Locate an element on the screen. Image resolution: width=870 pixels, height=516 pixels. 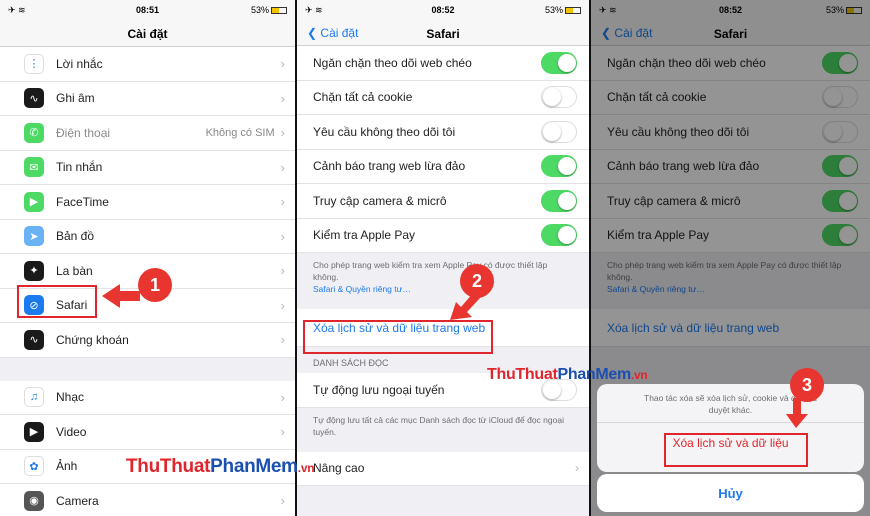
toggle-label: Ngăn chặn theo dõi web chéo is located at coordinates (392, 62).